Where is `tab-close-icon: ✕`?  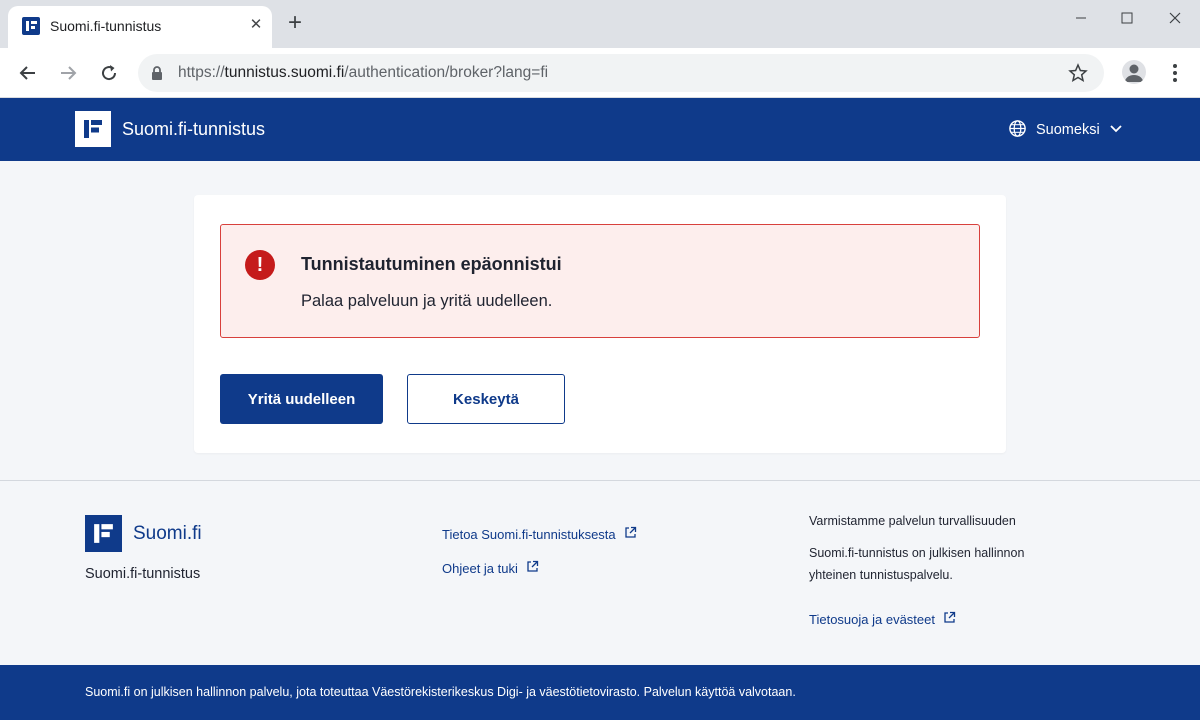 tab-close-icon: ✕ is located at coordinates (256, 25).